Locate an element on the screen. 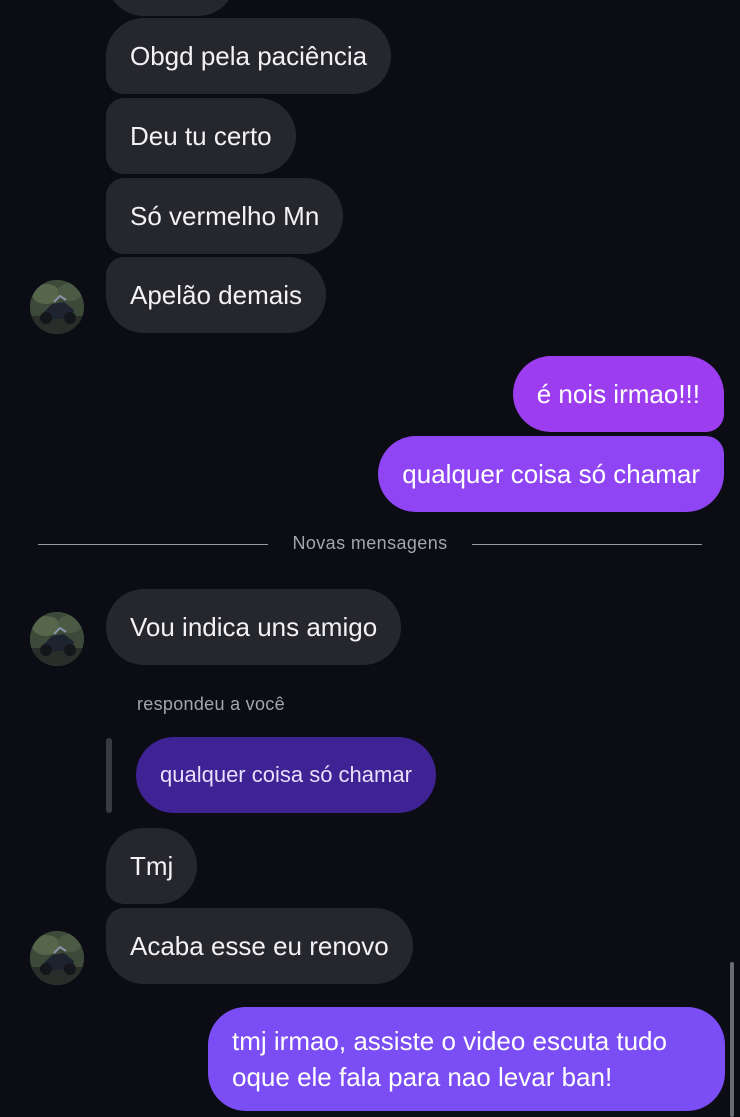 The image size is (740, 1117). outgoing-message: é nois irmao!!! is located at coordinates (618, 394).